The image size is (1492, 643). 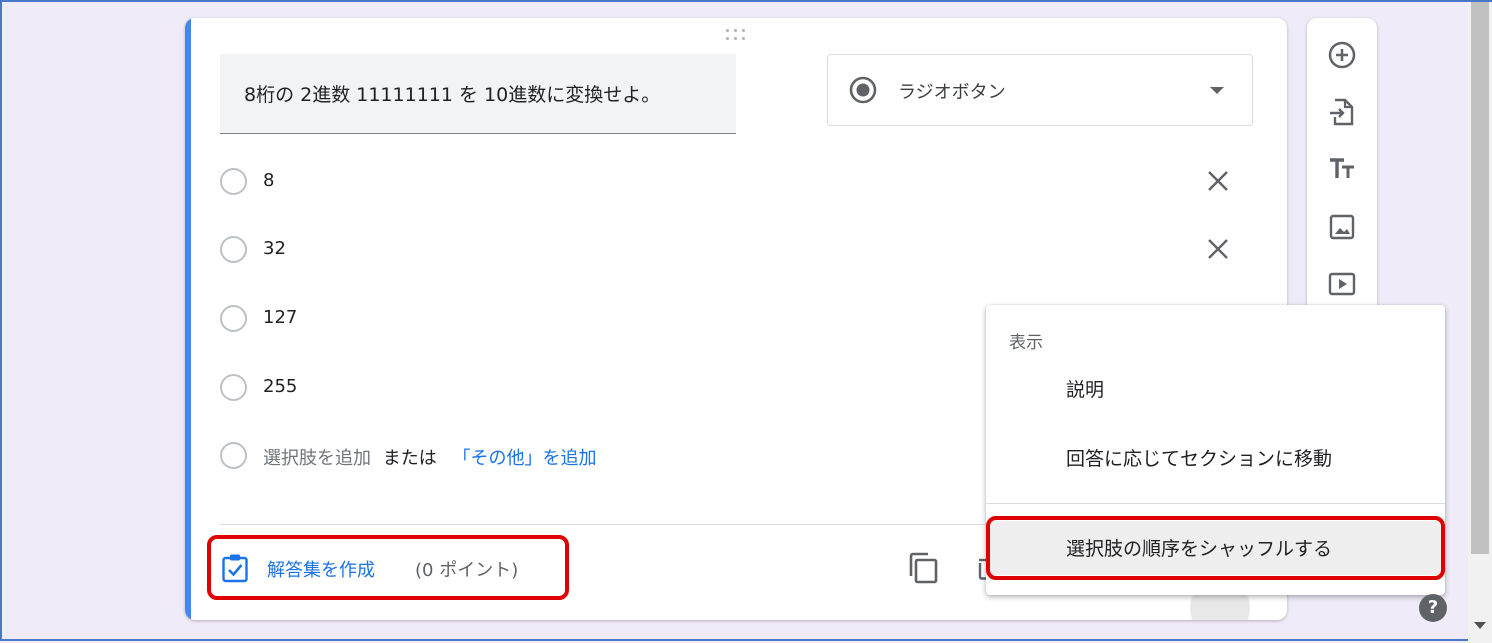 I want to click on question-type-label: ラジオボタン, so click(x=952, y=92).